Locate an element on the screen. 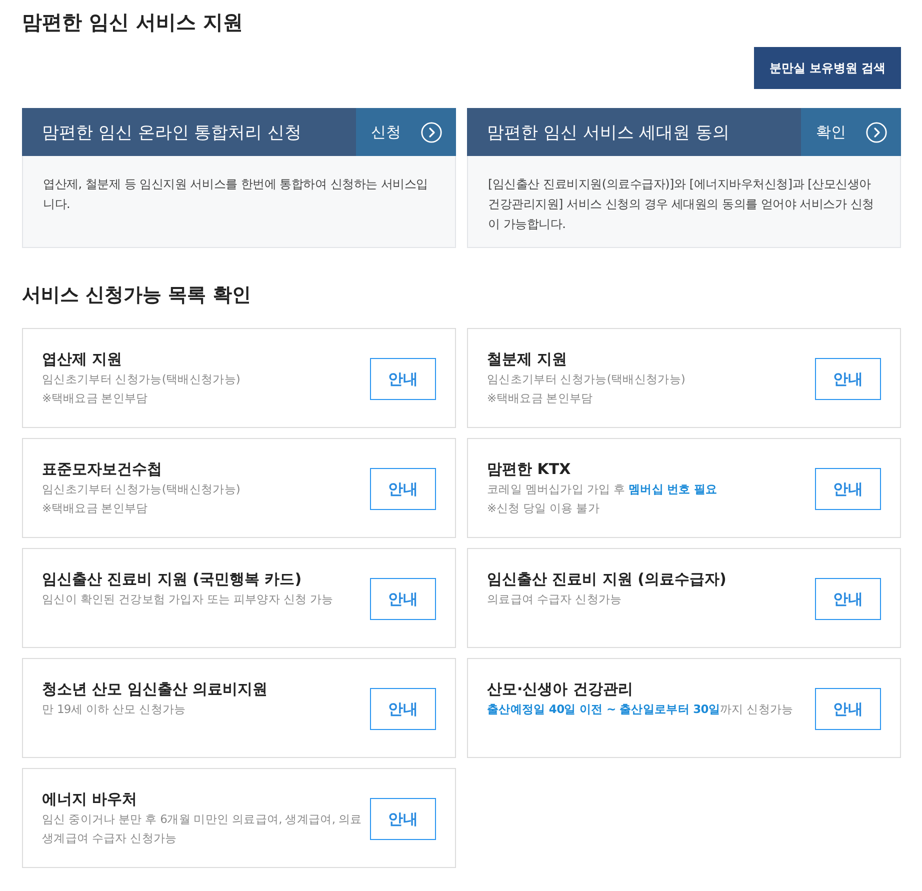 This screenshot has height=891, width=922. hospital-search-button: 분만실 보유병원 검색 is located at coordinates (827, 68).